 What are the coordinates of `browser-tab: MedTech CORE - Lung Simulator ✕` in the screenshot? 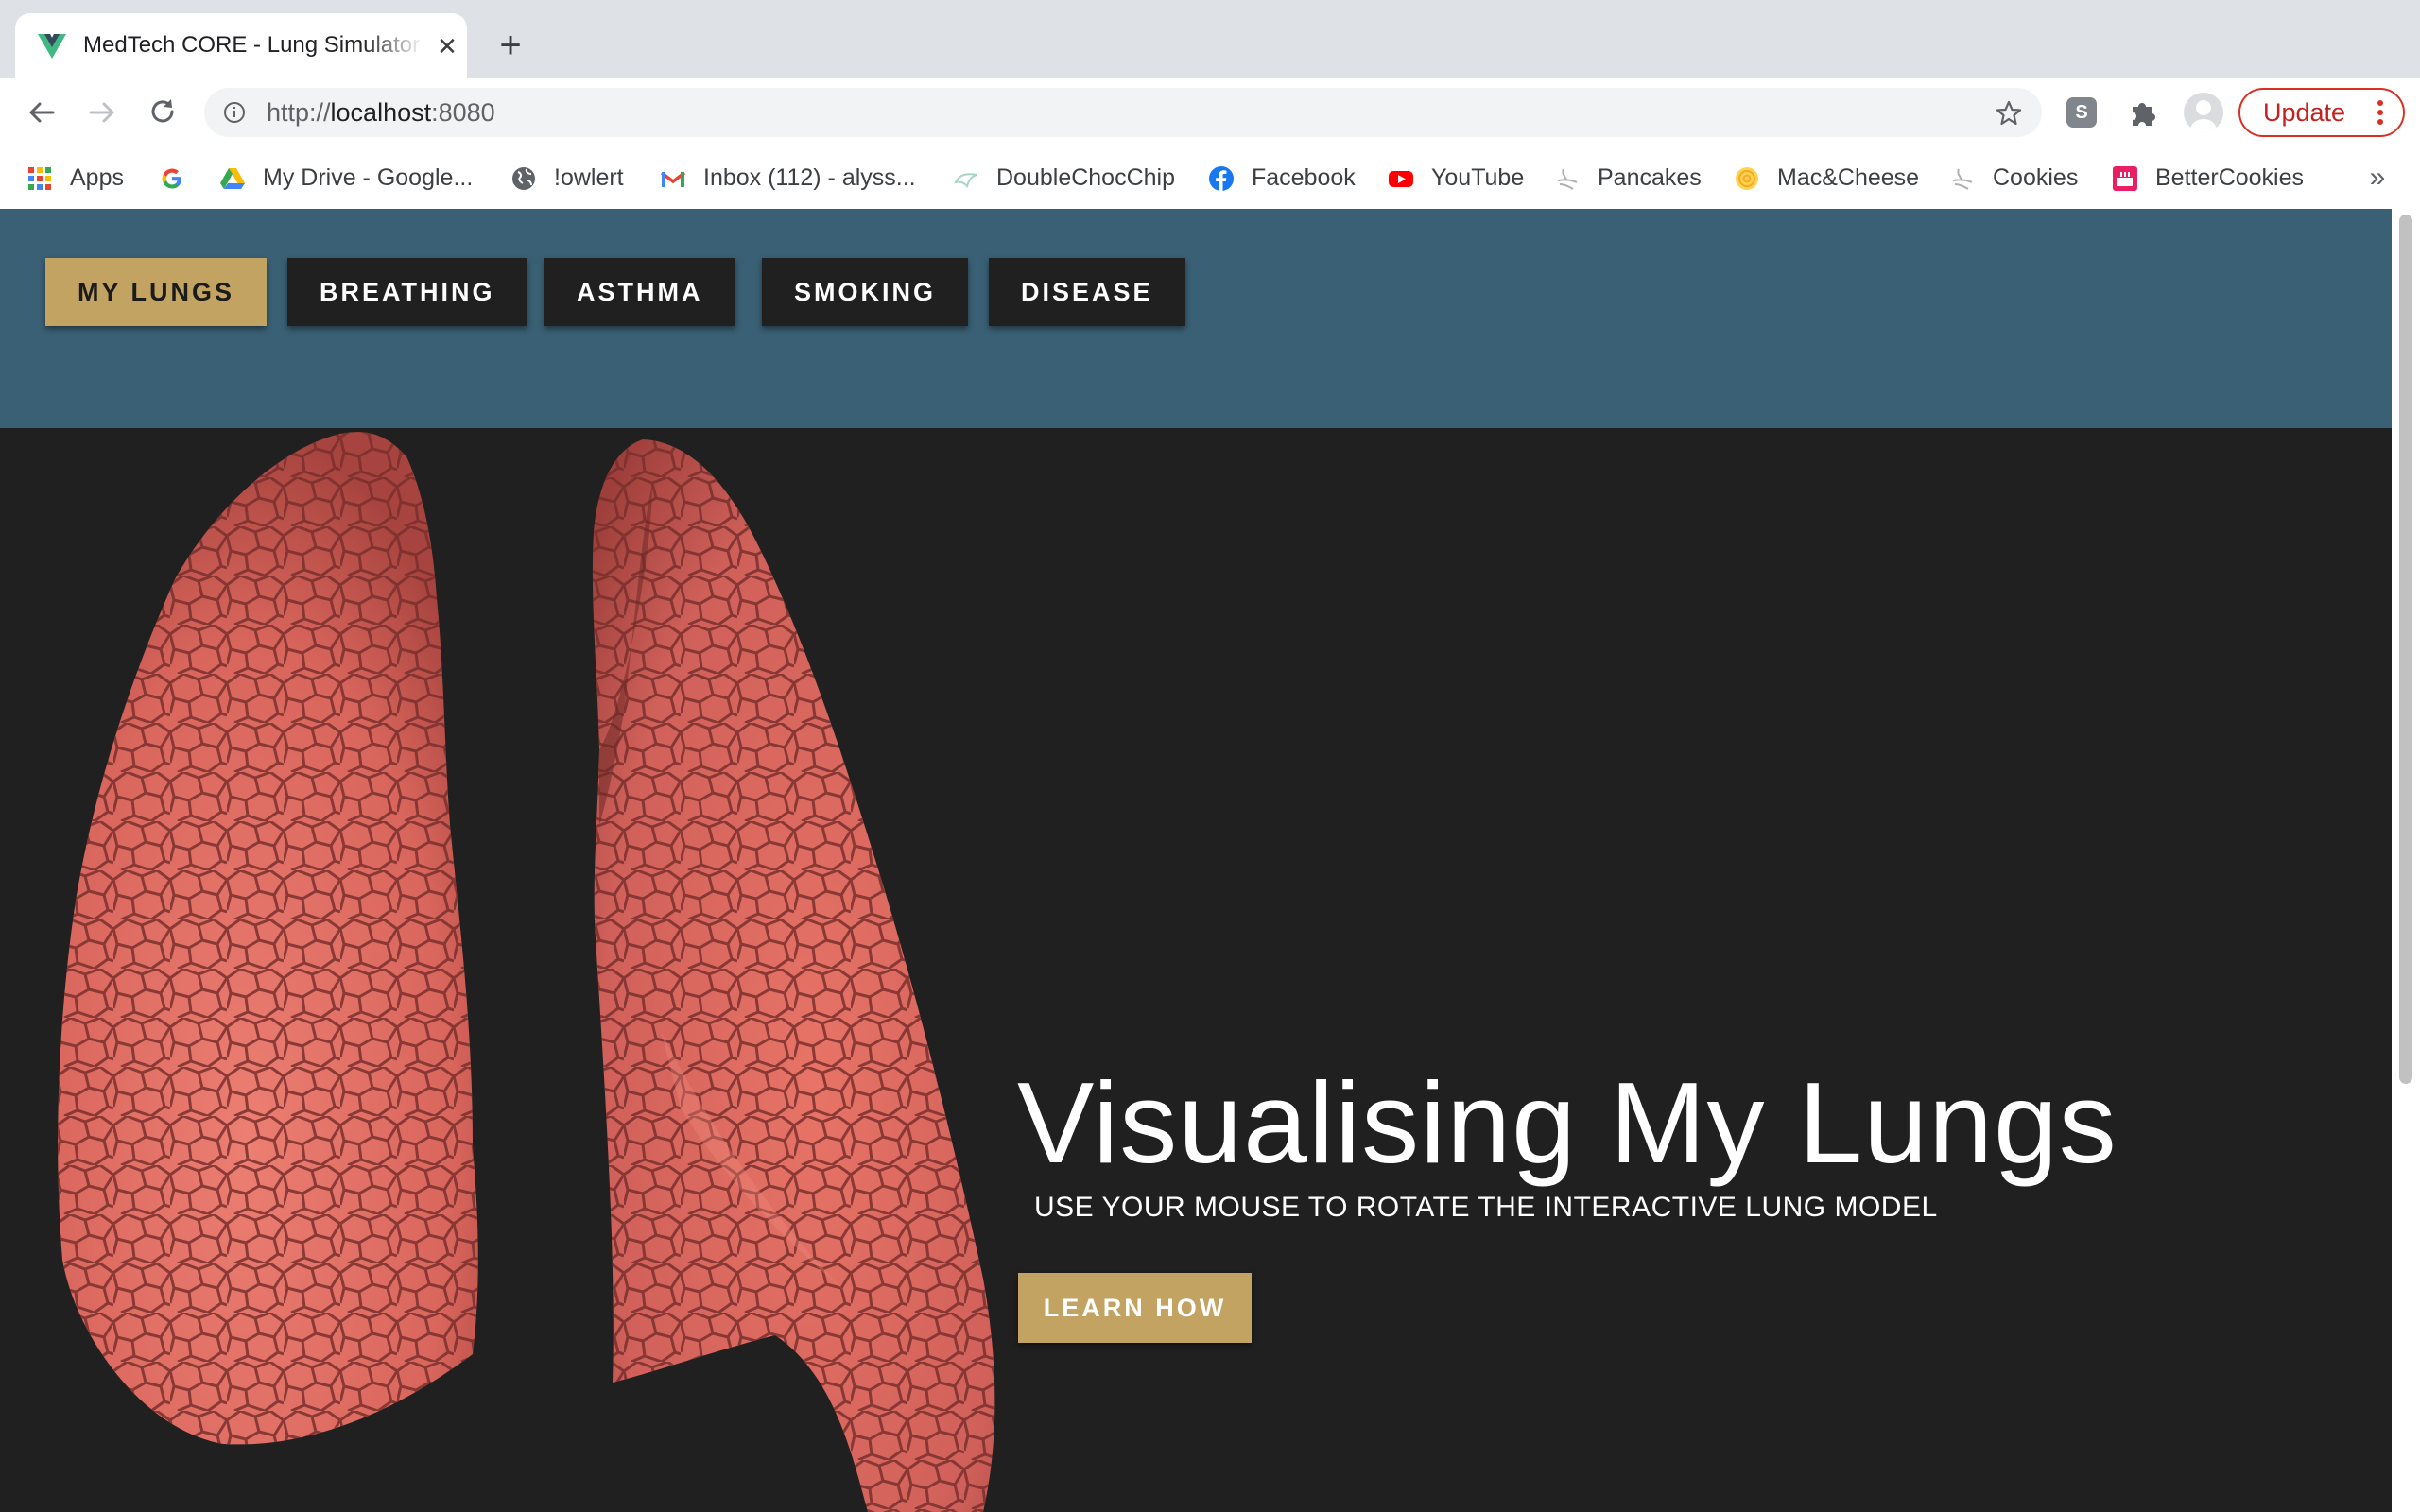 It's located at (241, 45).